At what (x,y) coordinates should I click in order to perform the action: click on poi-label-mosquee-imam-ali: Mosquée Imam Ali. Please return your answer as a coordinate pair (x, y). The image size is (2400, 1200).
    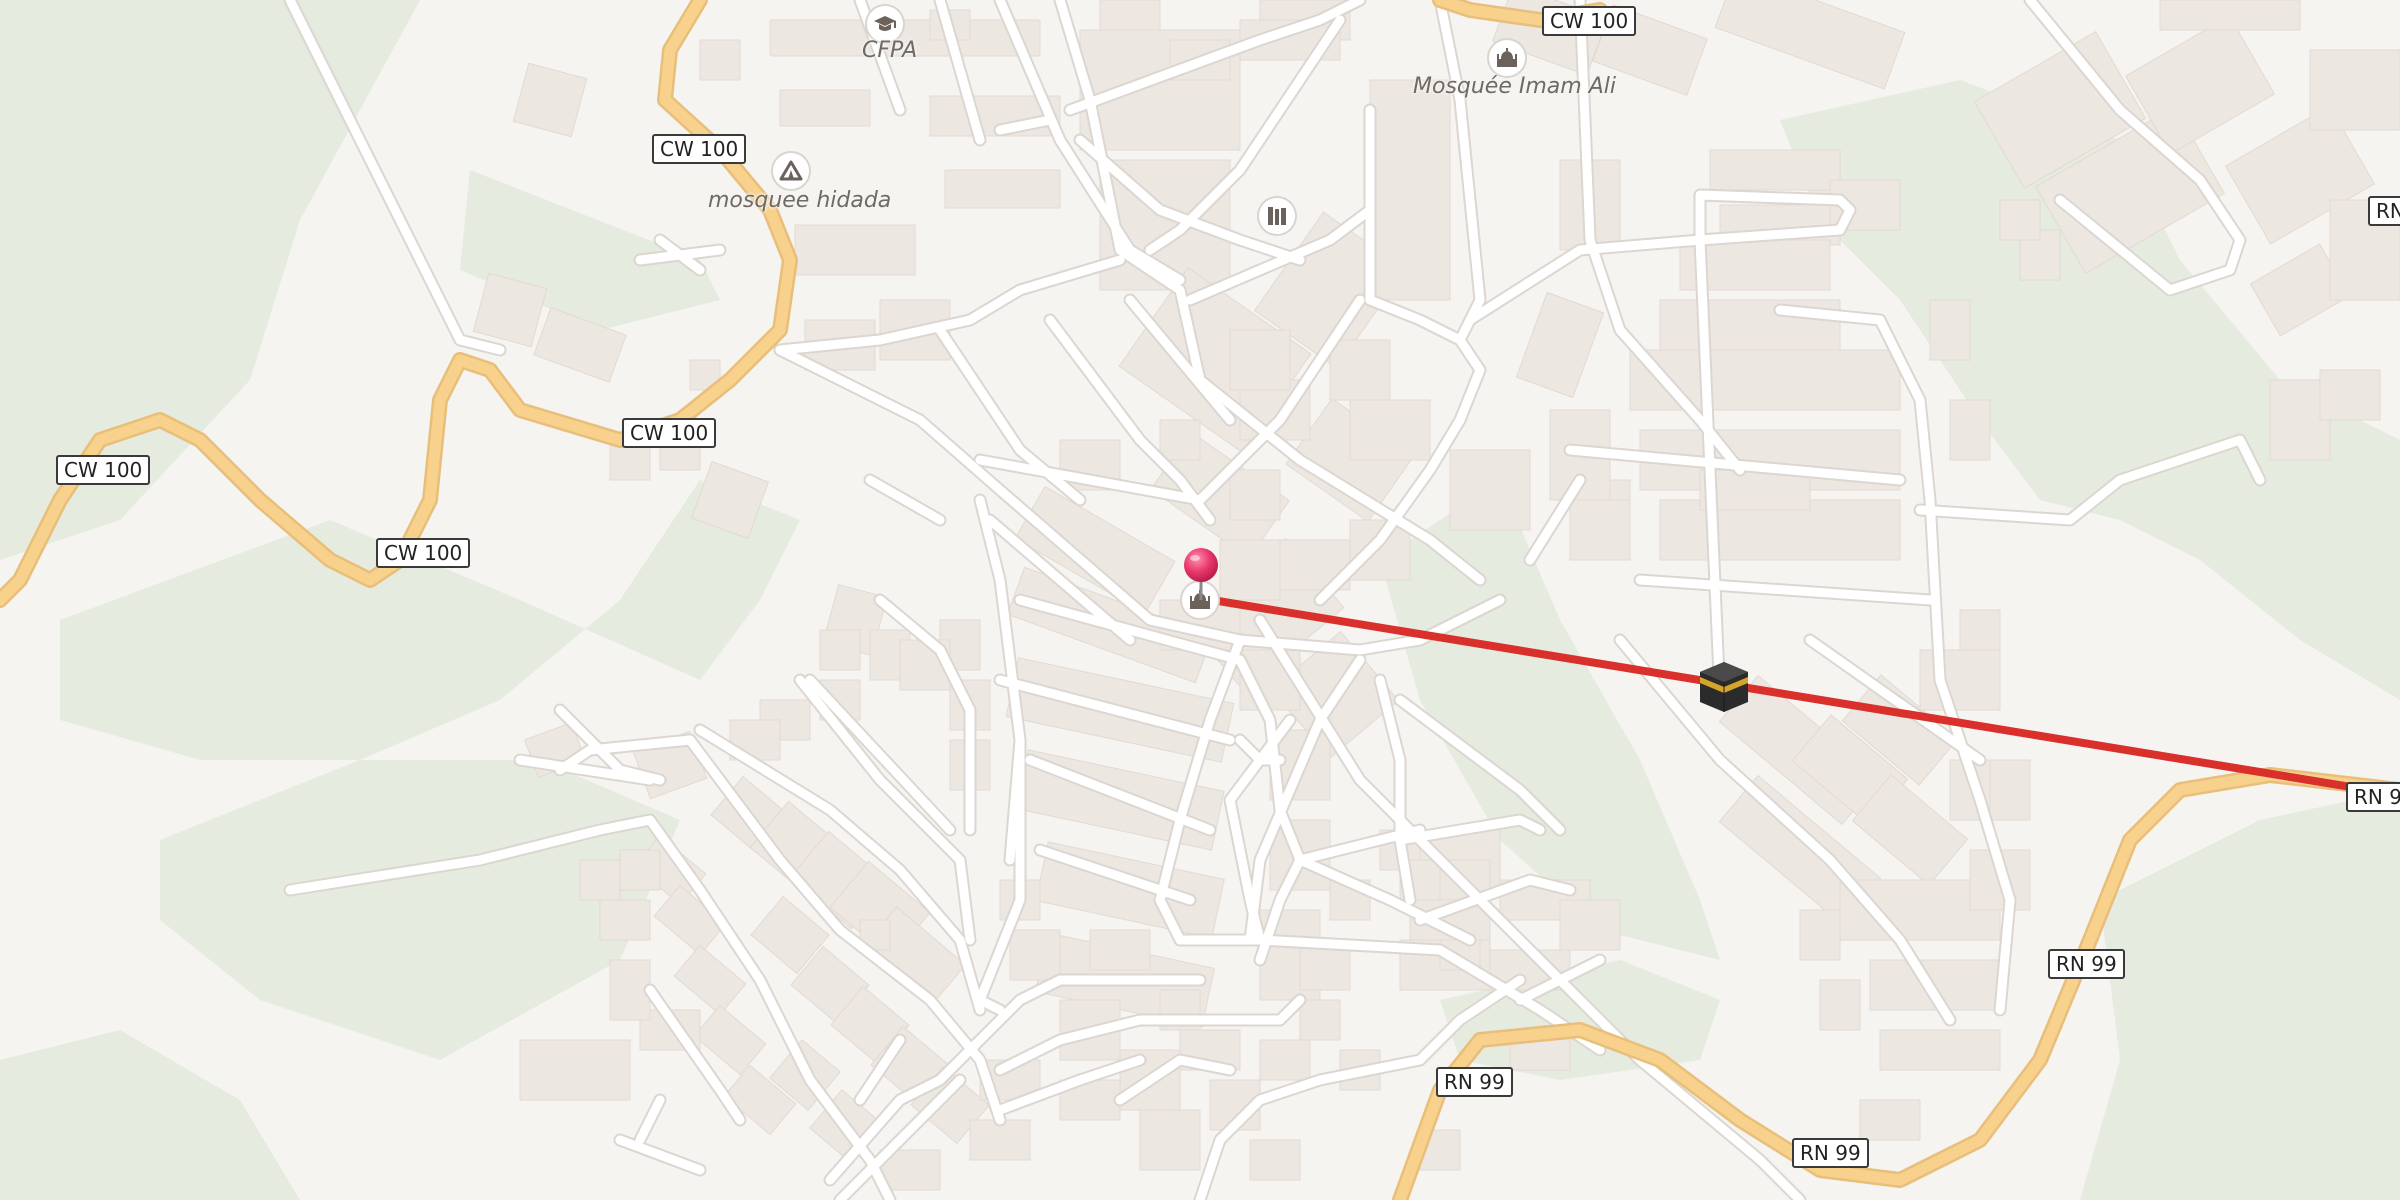
    Looking at the image, I should click on (1514, 86).